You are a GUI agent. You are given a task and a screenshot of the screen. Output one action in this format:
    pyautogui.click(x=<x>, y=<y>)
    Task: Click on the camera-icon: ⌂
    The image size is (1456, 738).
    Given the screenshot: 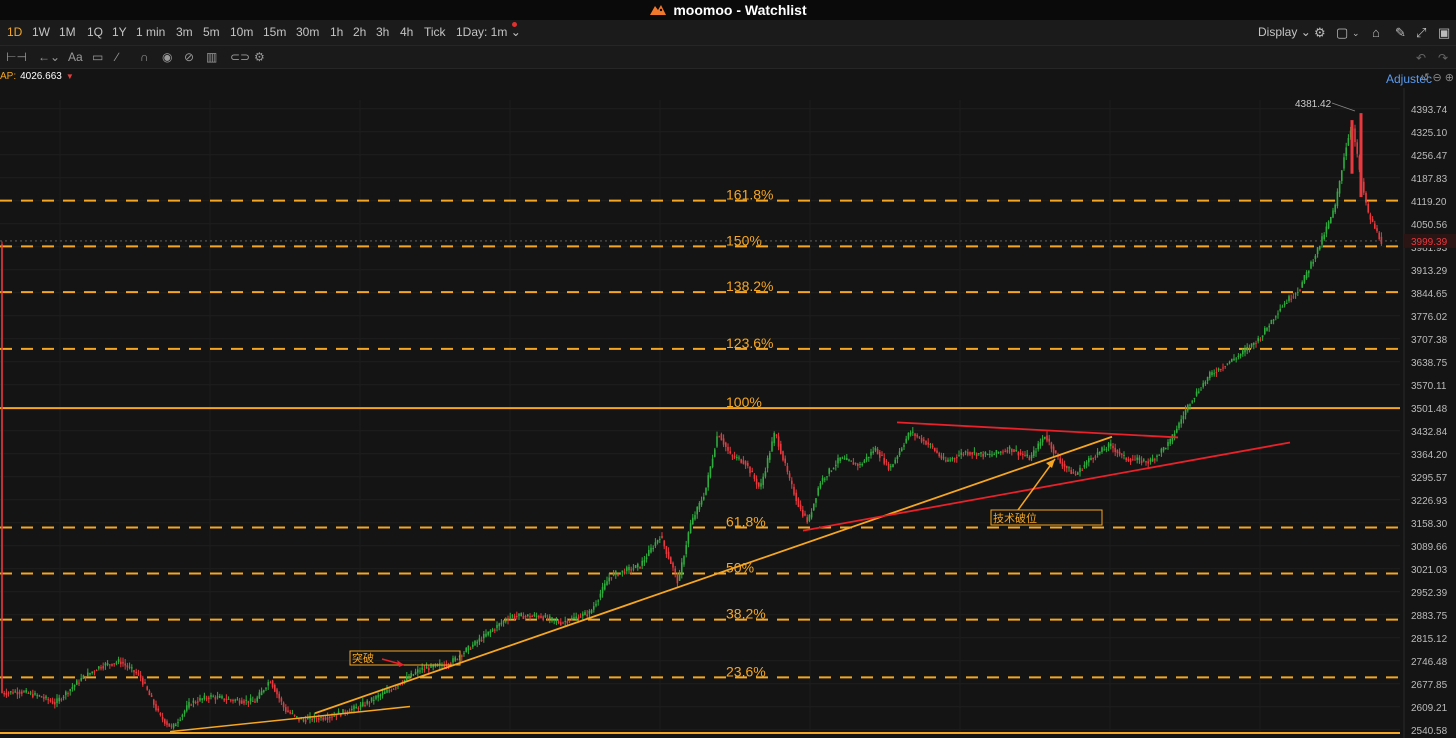 What is the action you would take?
    pyautogui.click(x=1376, y=32)
    